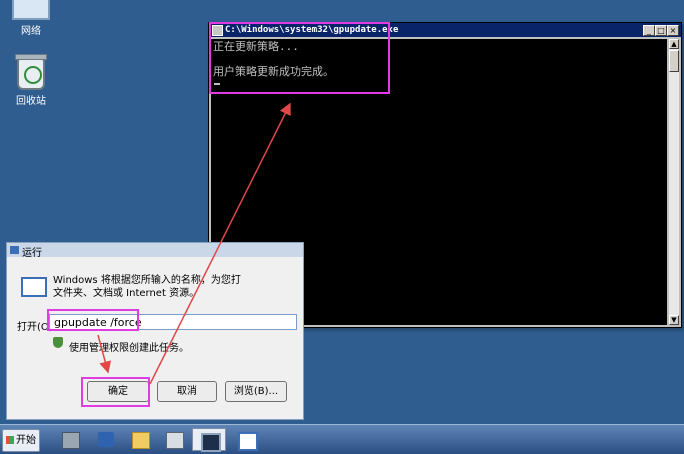 The width and height of the screenshot is (684, 454). I want to click on taskbar-explorer, so click(140, 439).